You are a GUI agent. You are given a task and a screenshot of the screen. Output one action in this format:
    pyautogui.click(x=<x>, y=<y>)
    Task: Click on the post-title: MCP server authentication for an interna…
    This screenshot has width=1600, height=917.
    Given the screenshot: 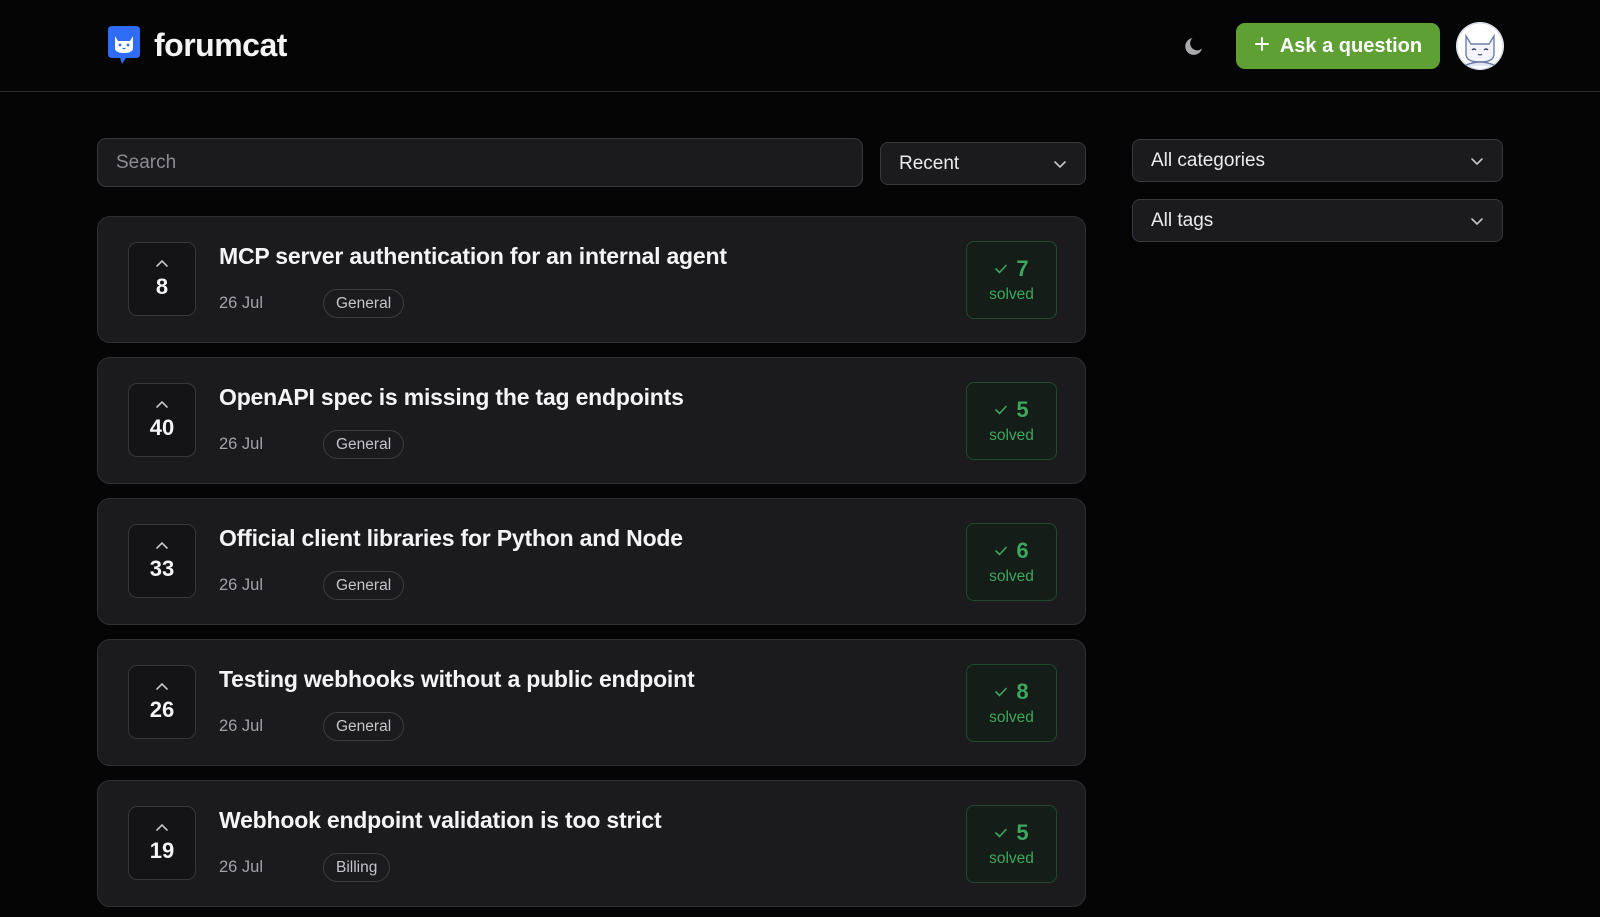 What is the action you would take?
    pyautogui.click(x=473, y=256)
    